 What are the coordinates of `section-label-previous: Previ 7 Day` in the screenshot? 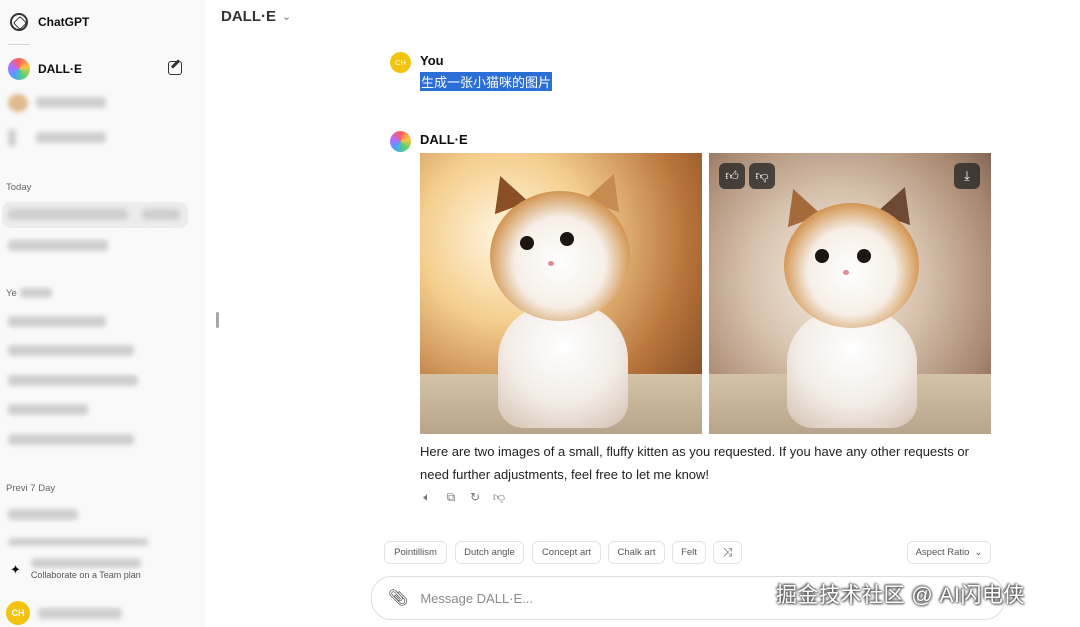 It's located at (31, 488).